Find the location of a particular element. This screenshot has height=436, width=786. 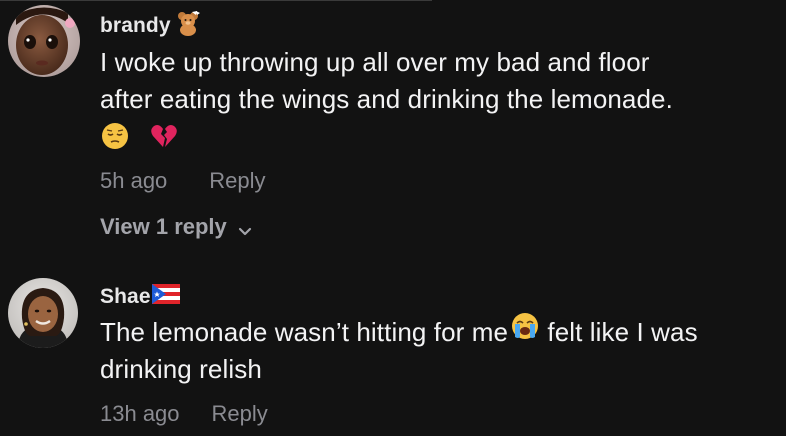

comment-text-segment: The lemonade wasn’t hitting for me is located at coordinates (304, 332).